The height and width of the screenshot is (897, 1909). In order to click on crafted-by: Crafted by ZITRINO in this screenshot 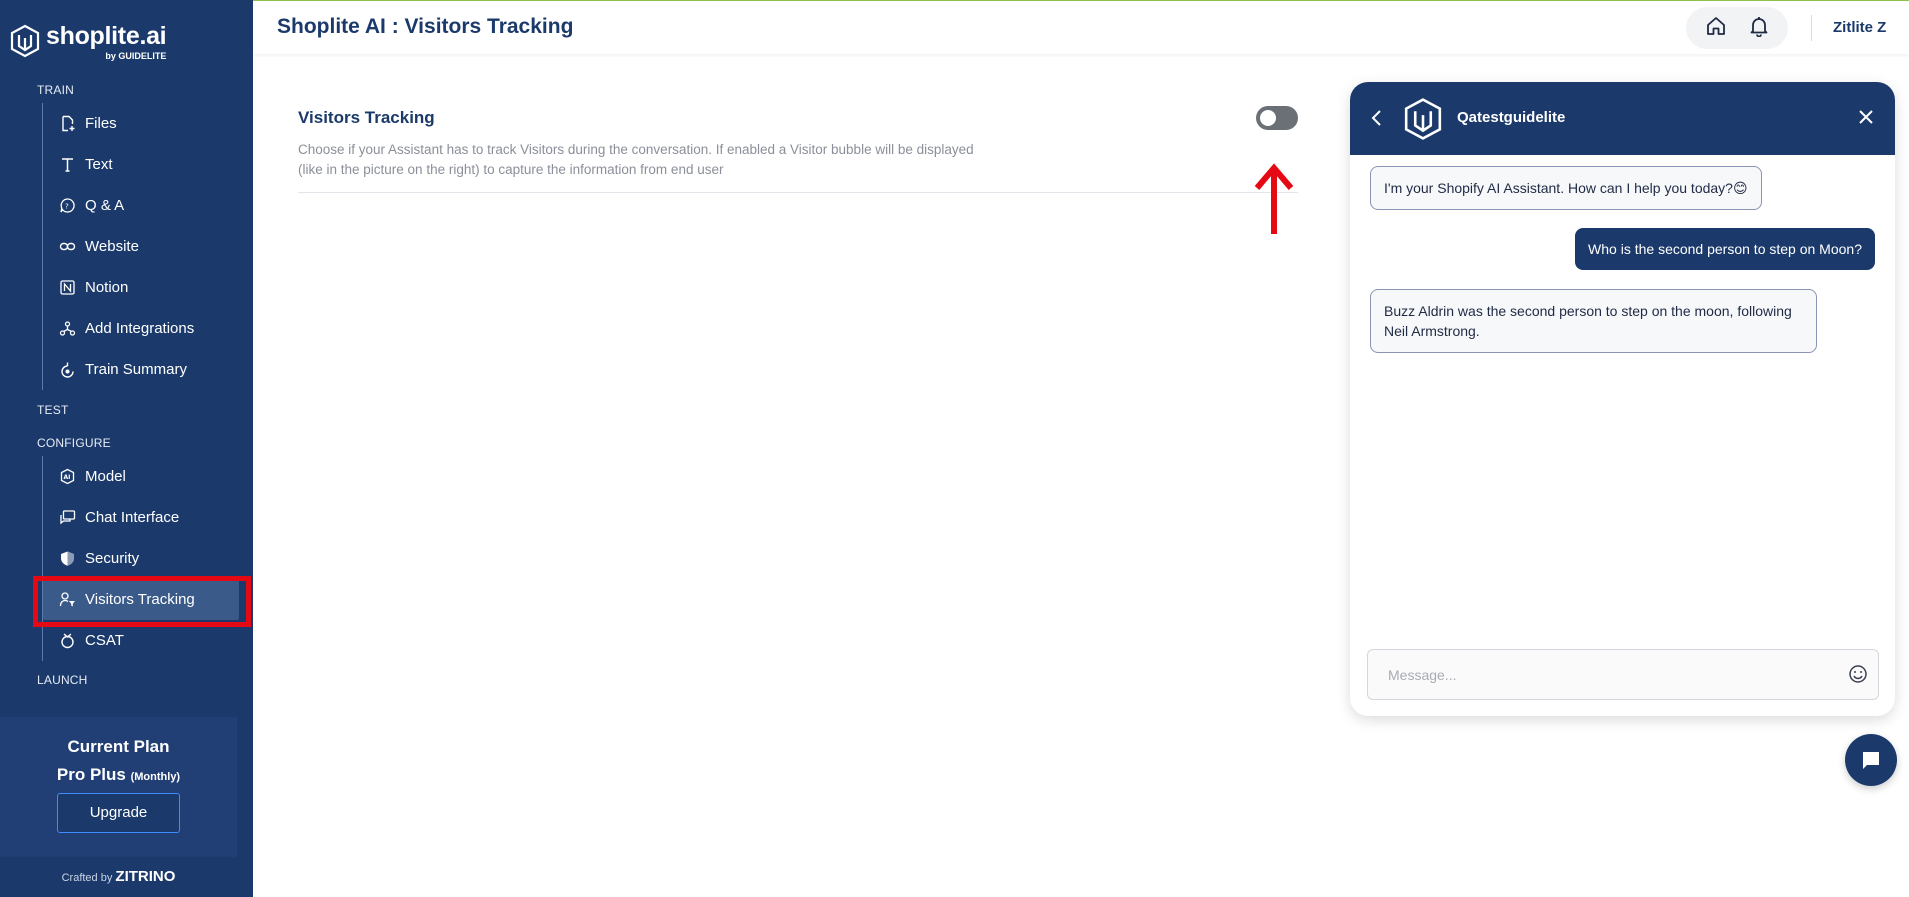, I will do `click(118, 876)`.